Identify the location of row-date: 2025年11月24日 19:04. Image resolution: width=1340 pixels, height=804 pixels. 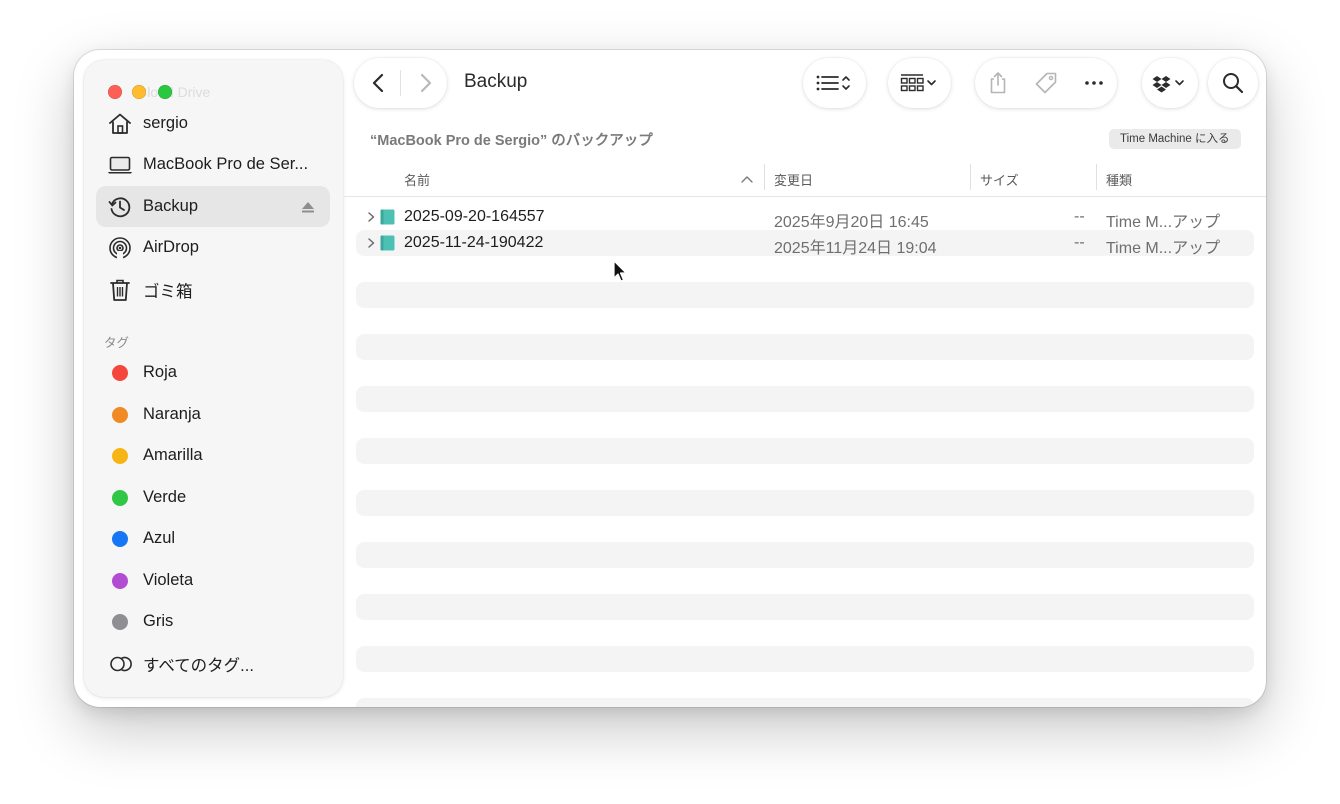
(855, 248).